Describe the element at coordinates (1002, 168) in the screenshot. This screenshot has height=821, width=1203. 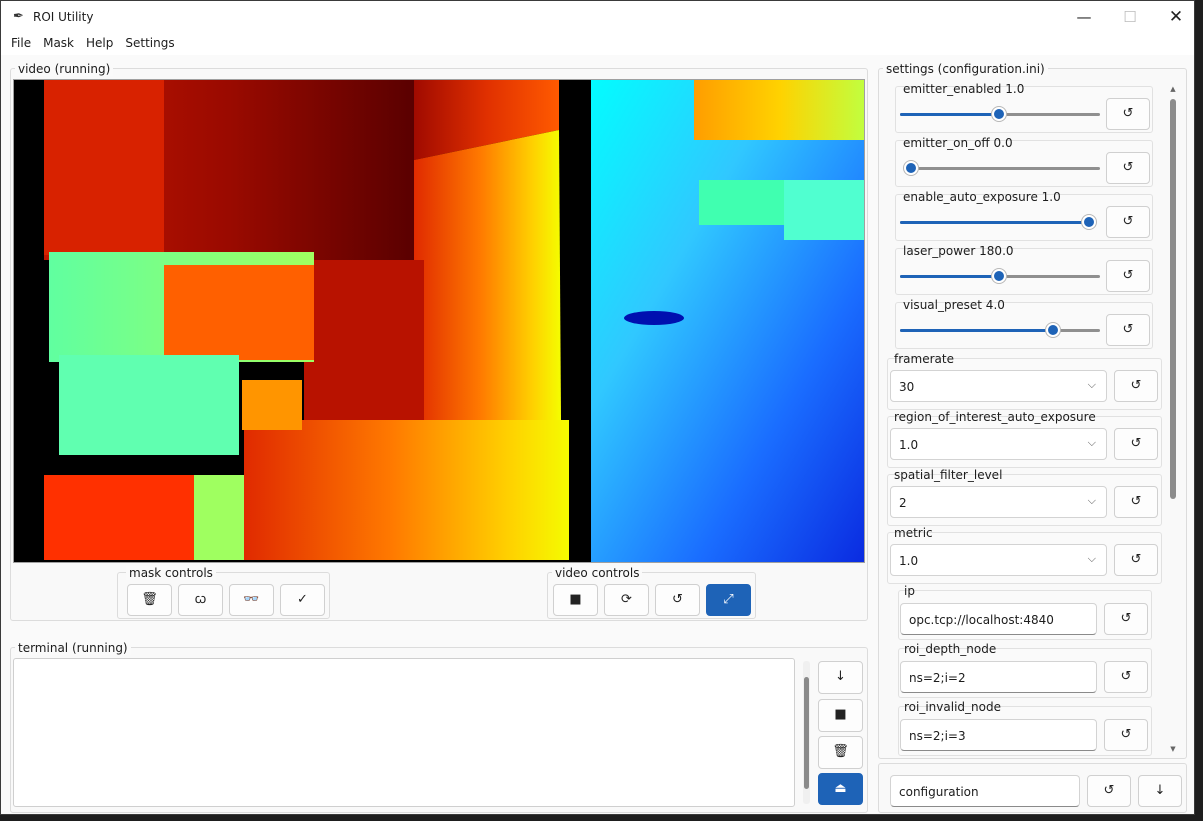
I see `emitter-on-off-slider` at that location.